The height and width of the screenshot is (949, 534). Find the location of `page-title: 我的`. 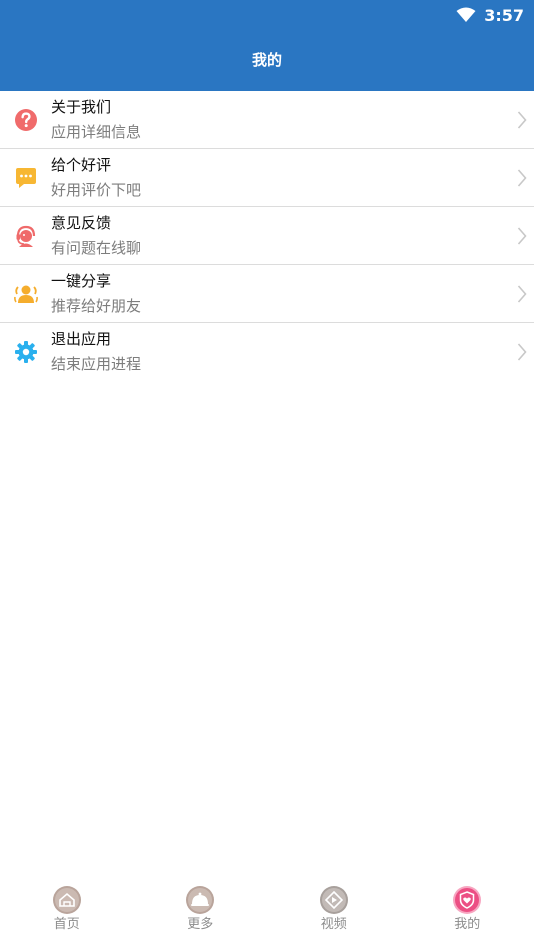

page-title: 我的 is located at coordinates (266, 60).